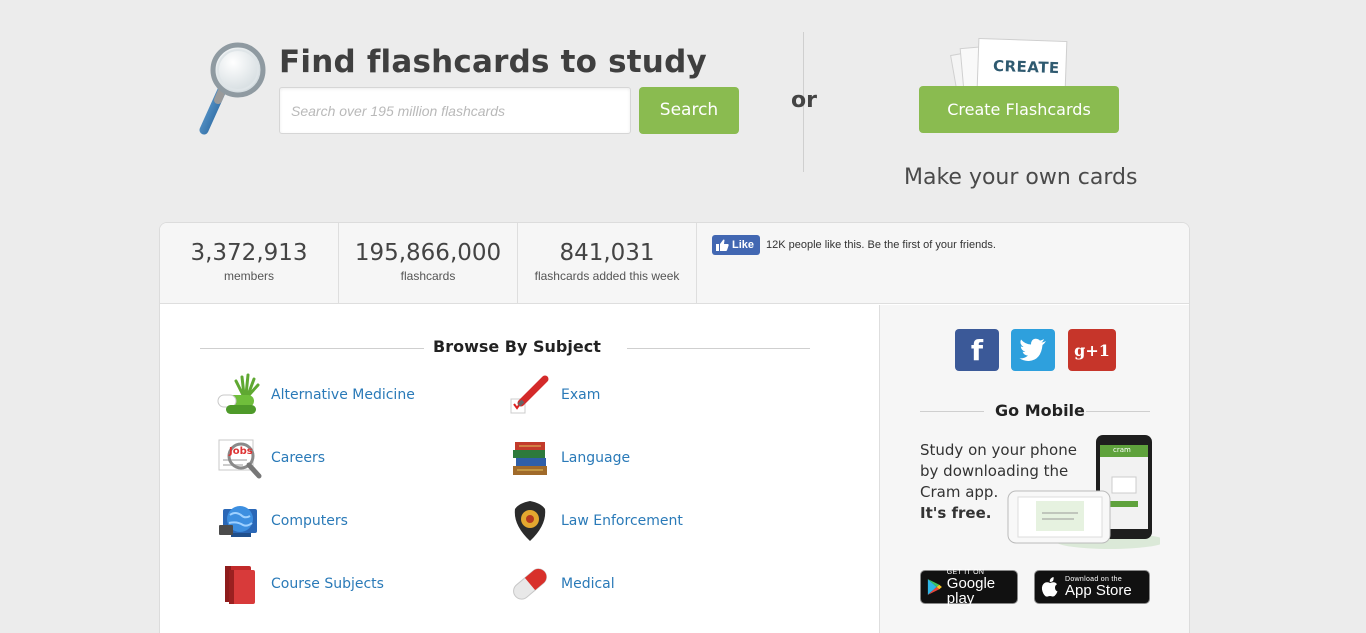 This screenshot has width=1366, height=633. What do you see at coordinates (428, 253) in the screenshot?
I see `stat-value: 195,866,000` at bounding box center [428, 253].